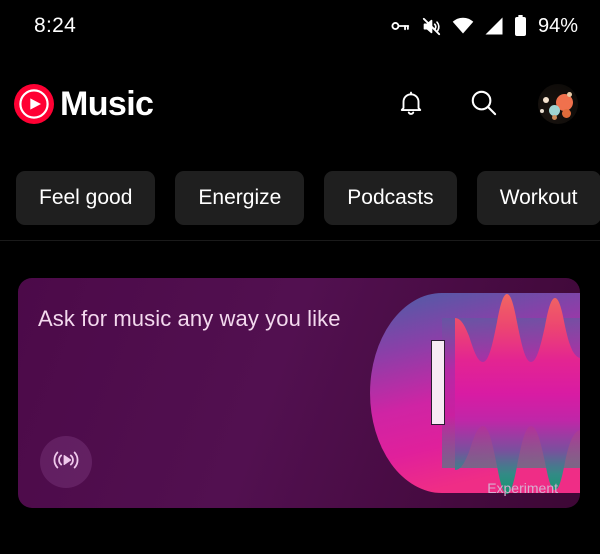  I want to click on search-icon, so click(483, 104).